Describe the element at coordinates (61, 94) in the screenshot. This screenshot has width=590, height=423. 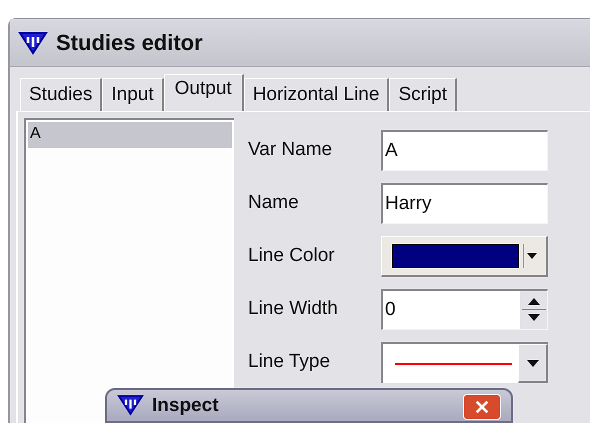
I see `tab: Studies` at that location.